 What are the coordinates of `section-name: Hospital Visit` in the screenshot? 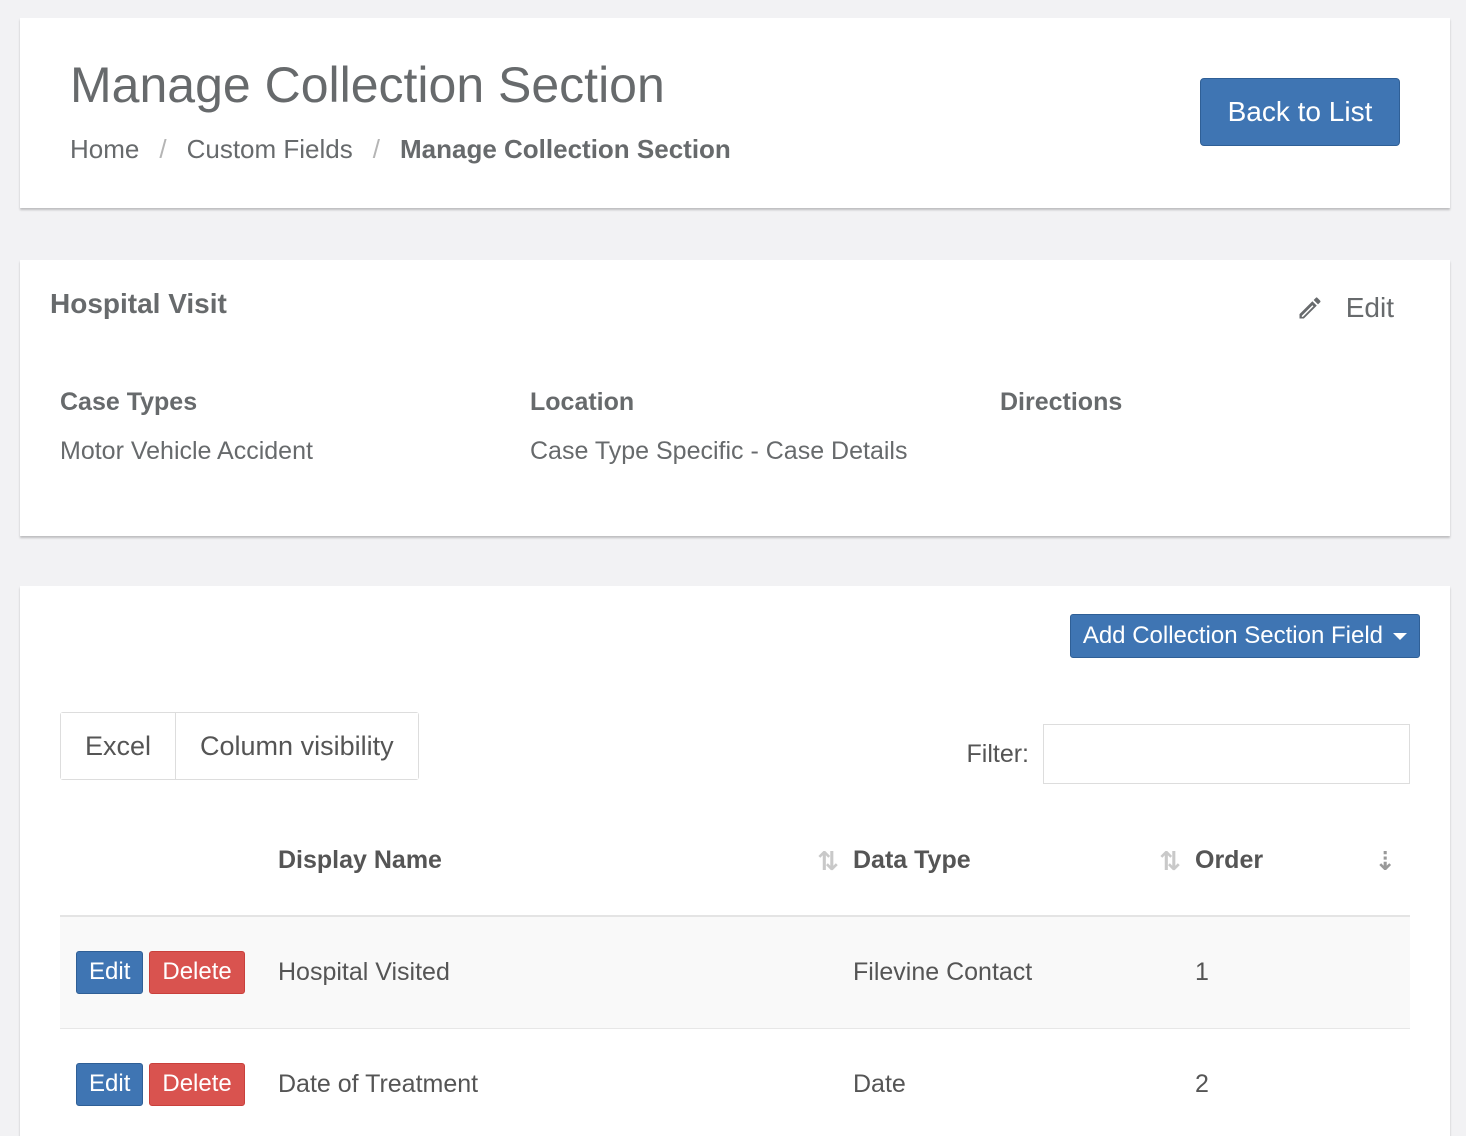 It's located at (138, 303).